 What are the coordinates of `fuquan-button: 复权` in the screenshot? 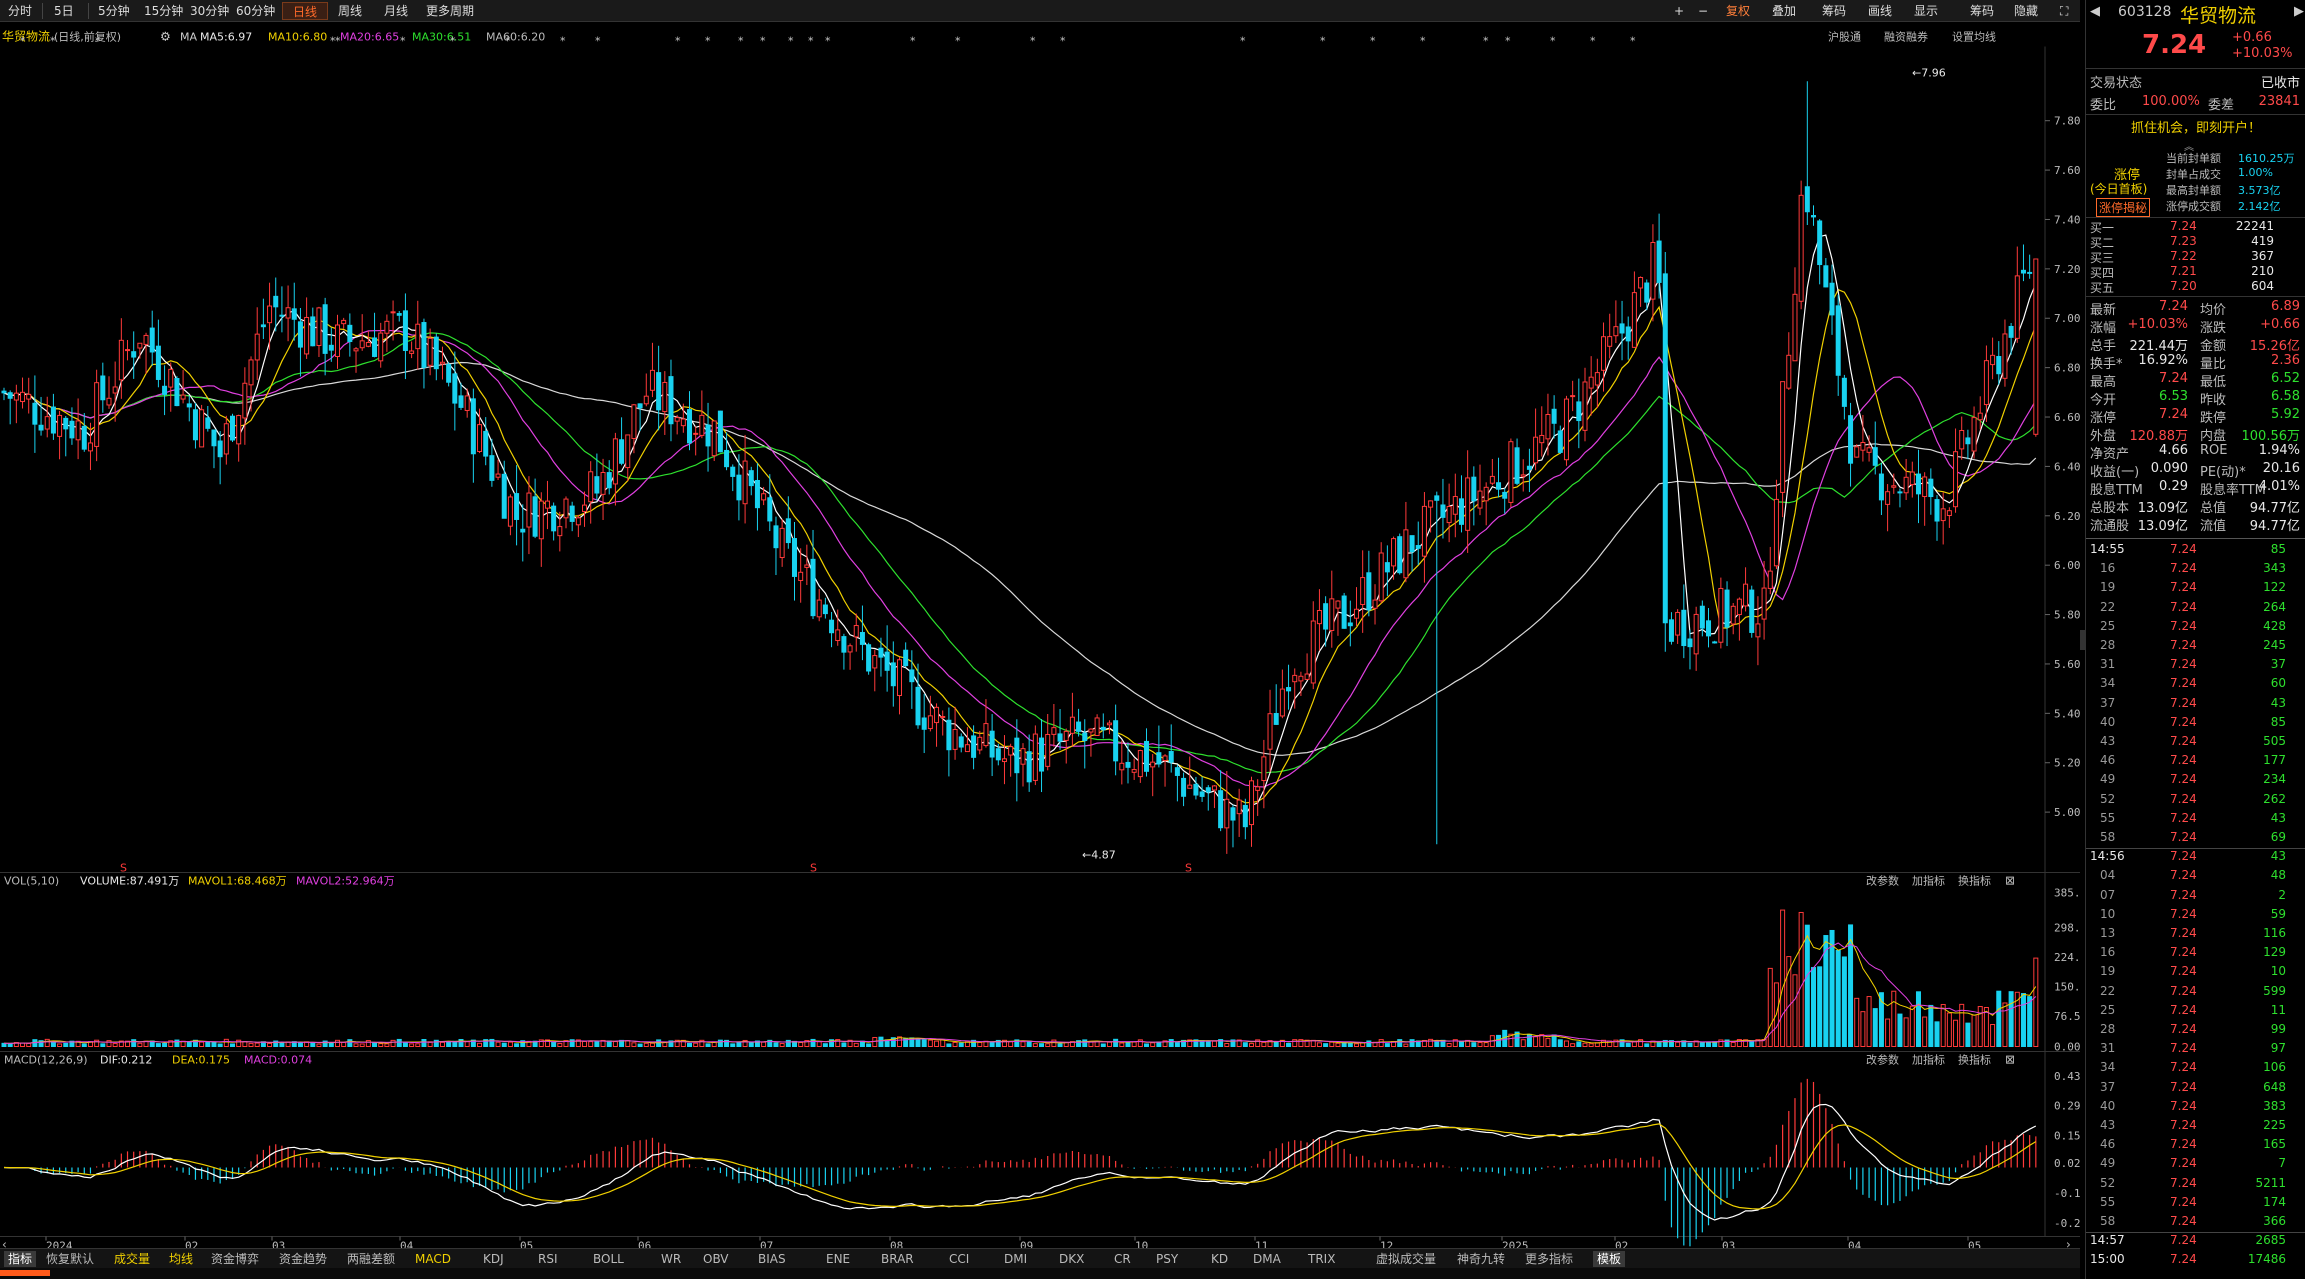 It's located at (1738, 11).